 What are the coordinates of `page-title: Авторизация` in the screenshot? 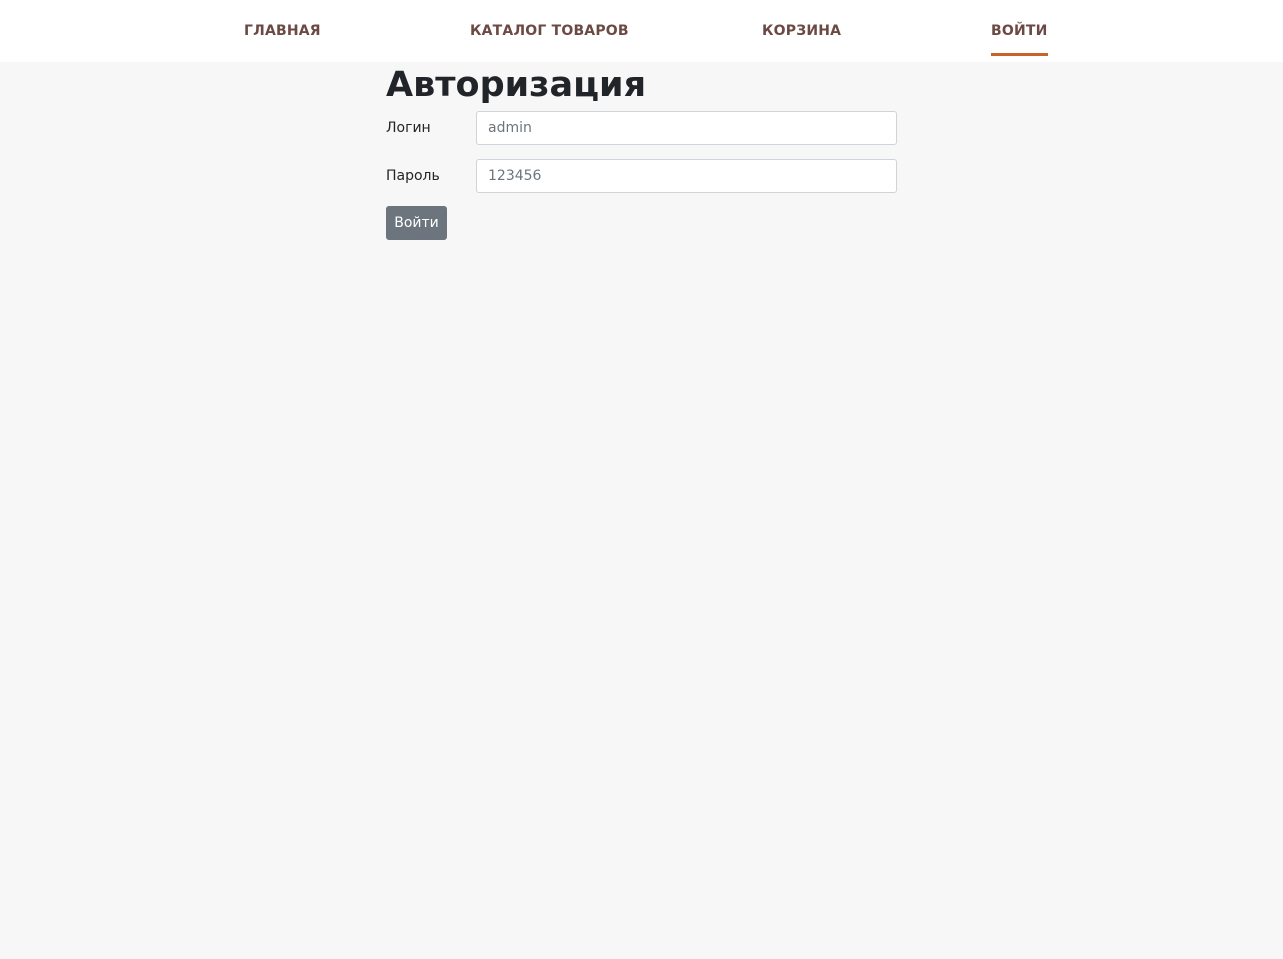 It's located at (516, 85).